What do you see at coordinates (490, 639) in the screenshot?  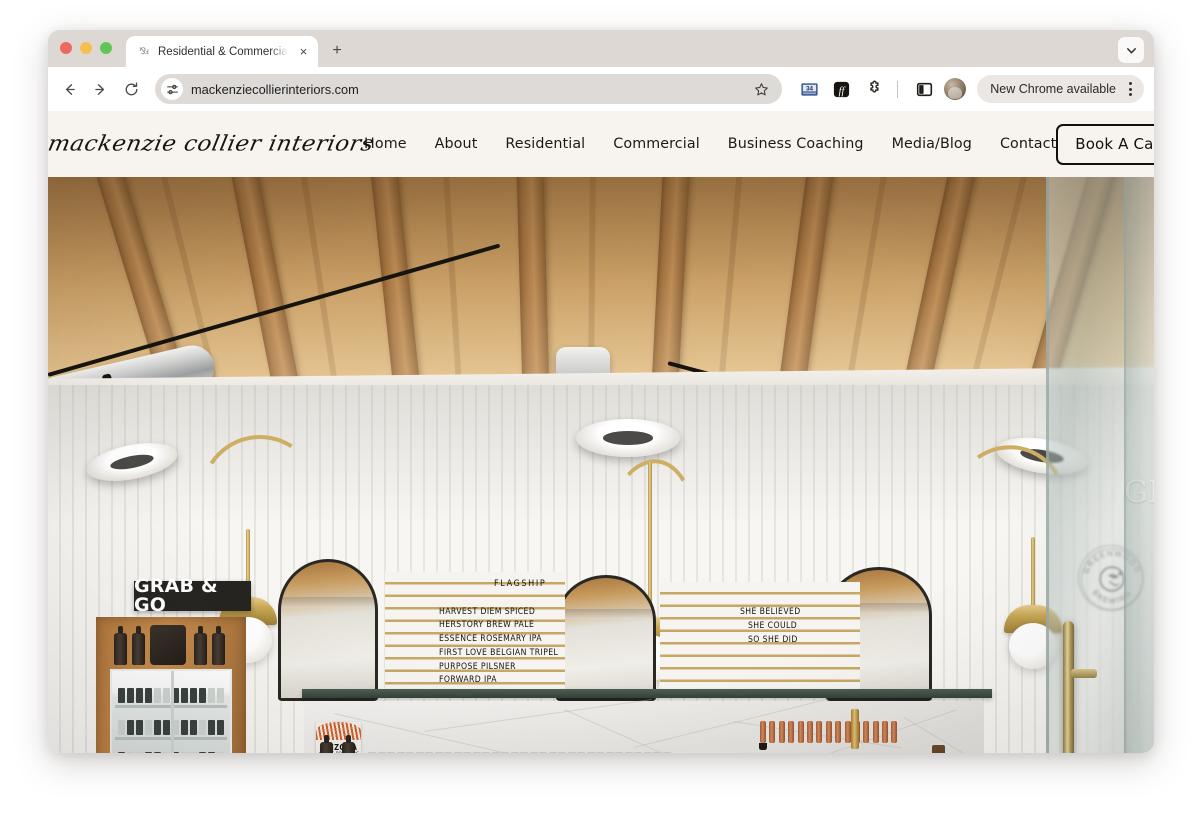 I see `menu-item: ESSENCE ROSEMARY IPA` at bounding box center [490, 639].